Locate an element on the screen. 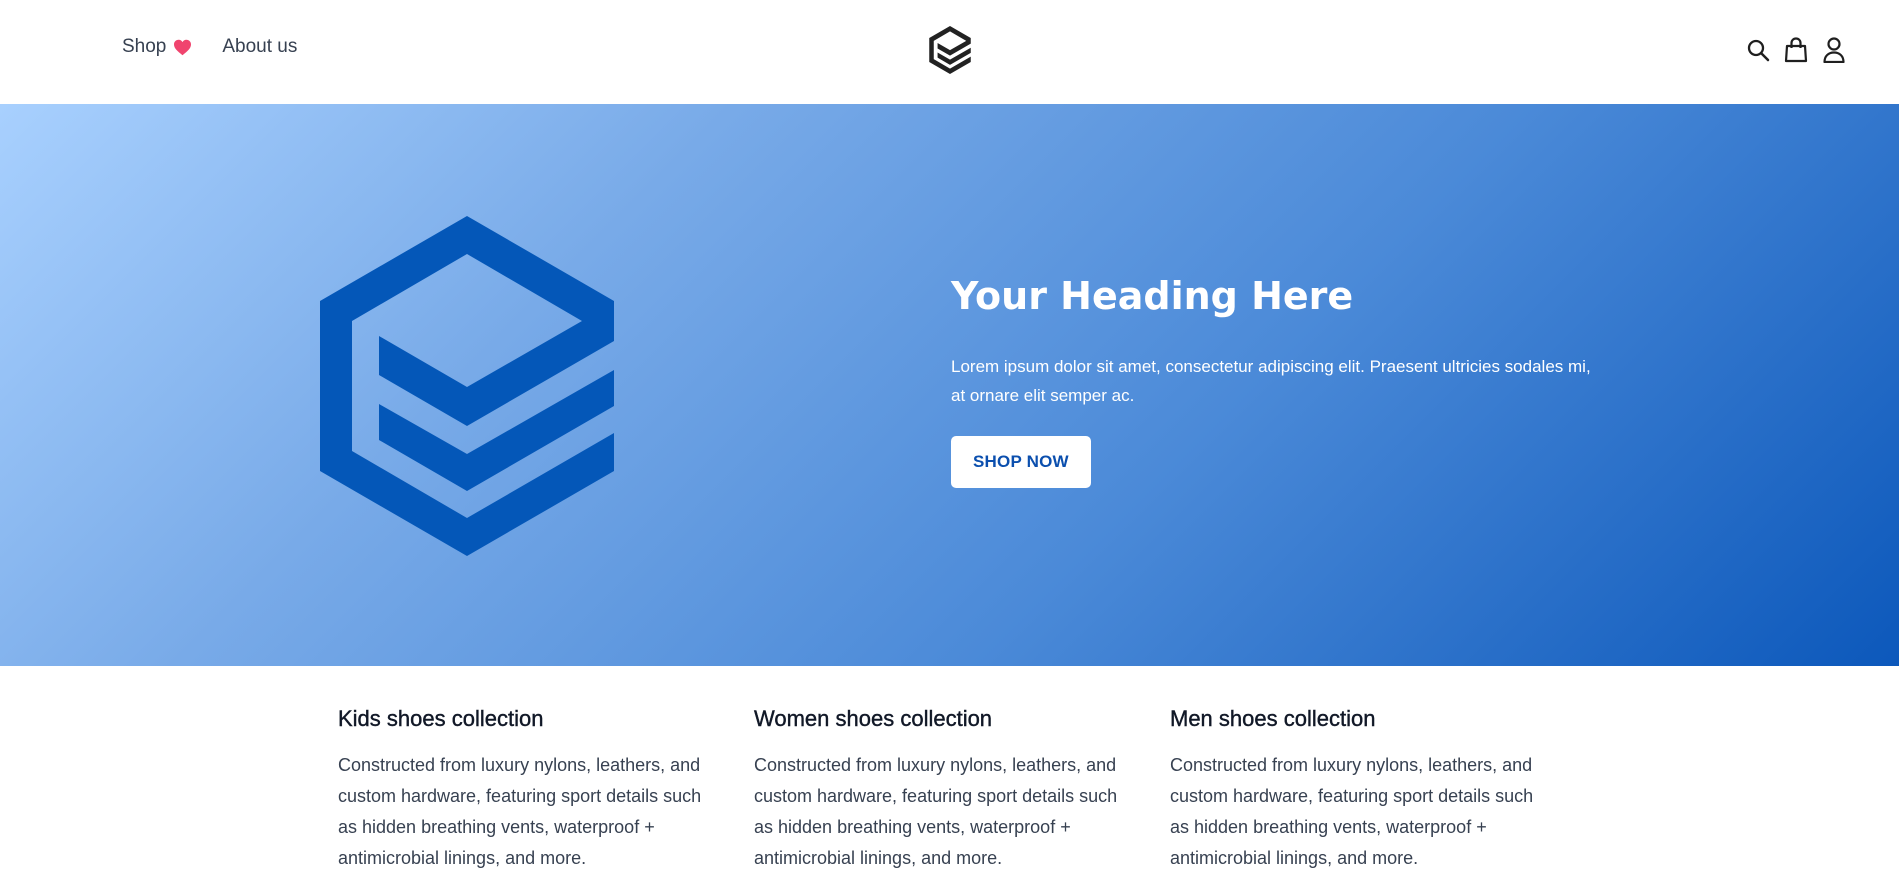 Image resolution: width=1899 pixels, height=874 pixels. nav-about-link: About us is located at coordinates (259, 47).